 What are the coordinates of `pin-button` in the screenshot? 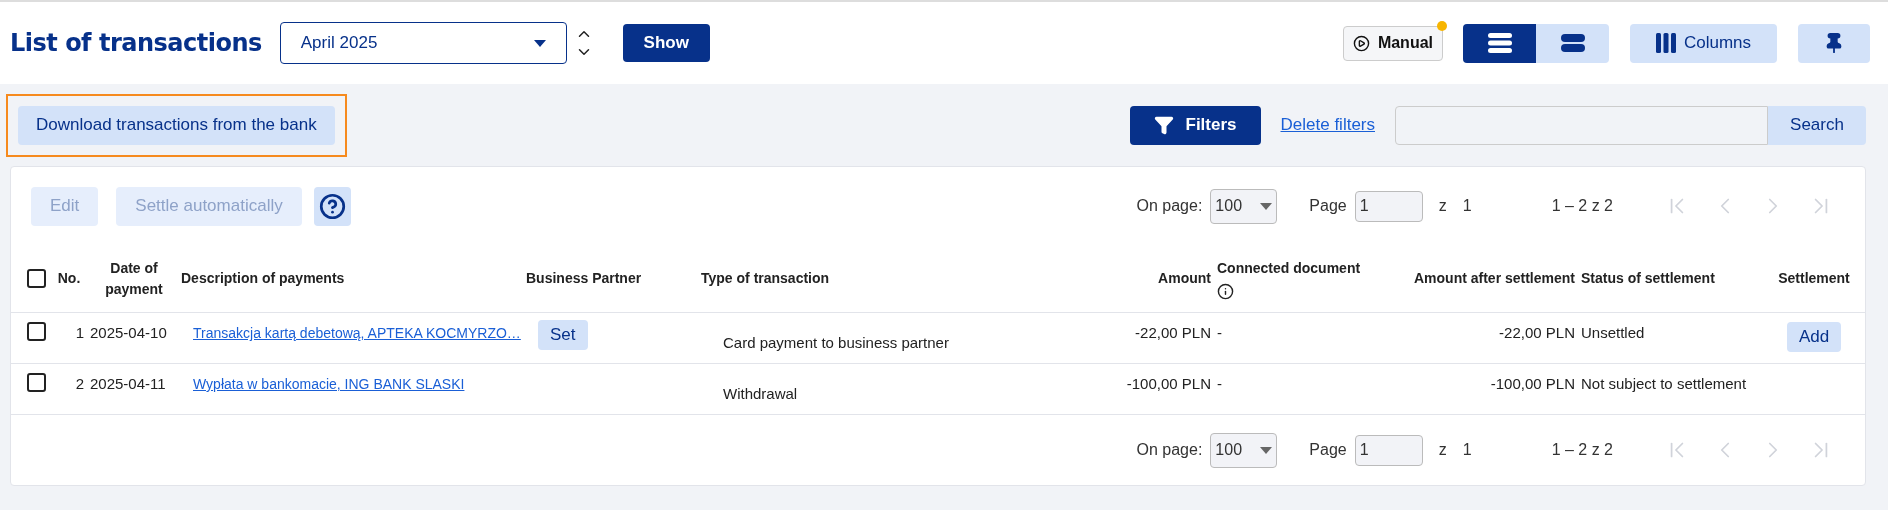 It's located at (1834, 43).